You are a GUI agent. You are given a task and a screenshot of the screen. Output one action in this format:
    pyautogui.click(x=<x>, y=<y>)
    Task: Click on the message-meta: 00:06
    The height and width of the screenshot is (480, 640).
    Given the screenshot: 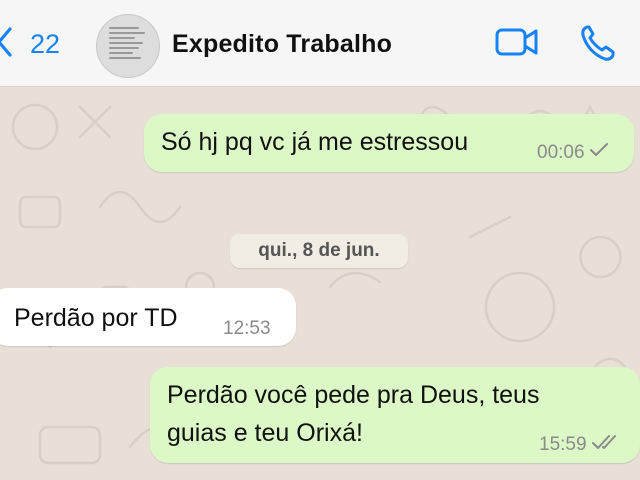 What is the action you would take?
    pyautogui.click(x=573, y=153)
    